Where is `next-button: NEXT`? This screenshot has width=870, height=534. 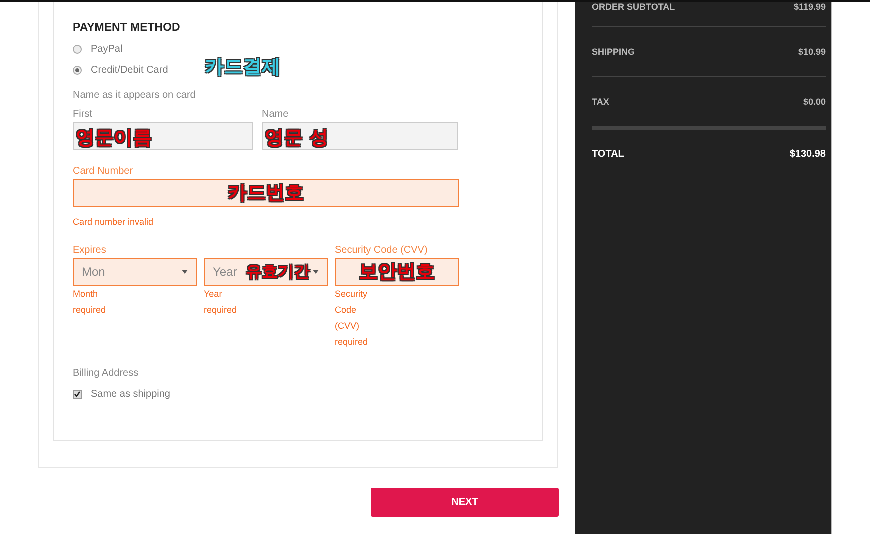 next-button: NEXT is located at coordinates (465, 502).